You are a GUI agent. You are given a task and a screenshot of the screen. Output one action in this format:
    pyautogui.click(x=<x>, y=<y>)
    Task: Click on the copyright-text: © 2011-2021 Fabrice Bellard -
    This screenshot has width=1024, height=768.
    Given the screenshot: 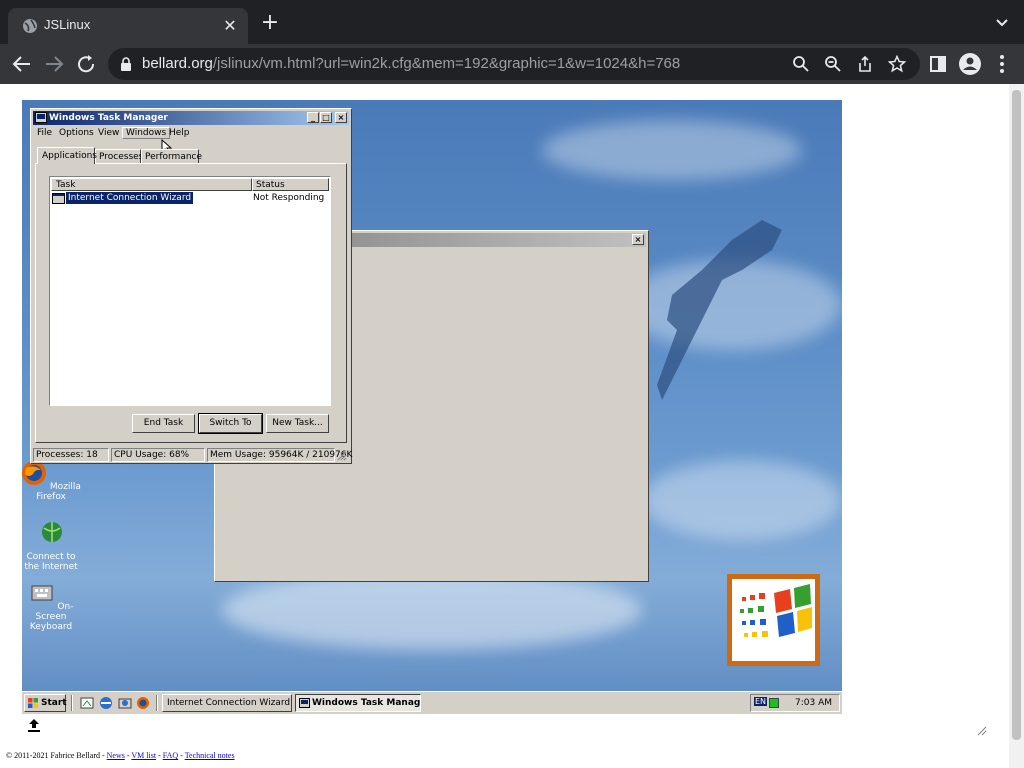 What is the action you would take?
    pyautogui.click(x=56, y=755)
    